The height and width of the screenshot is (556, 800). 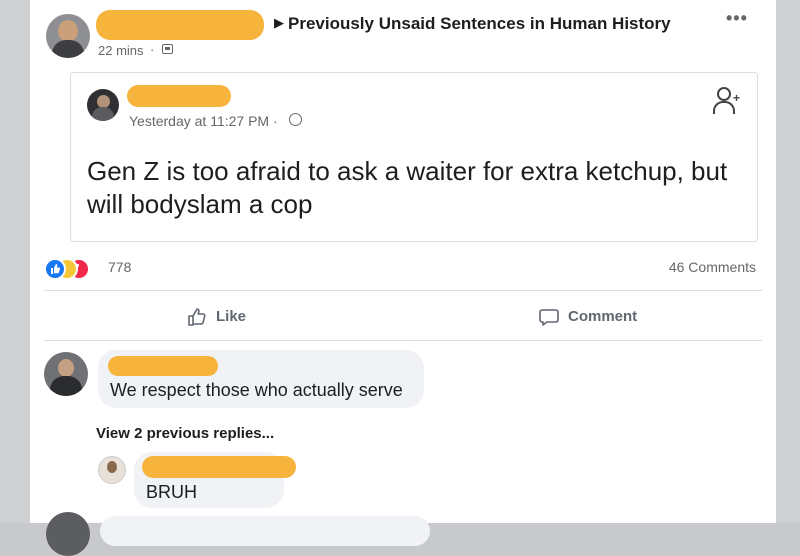 What do you see at coordinates (74, 269) in the screenshot?
I see `reaction-icons: ♥` at bounding box center [74, 269].